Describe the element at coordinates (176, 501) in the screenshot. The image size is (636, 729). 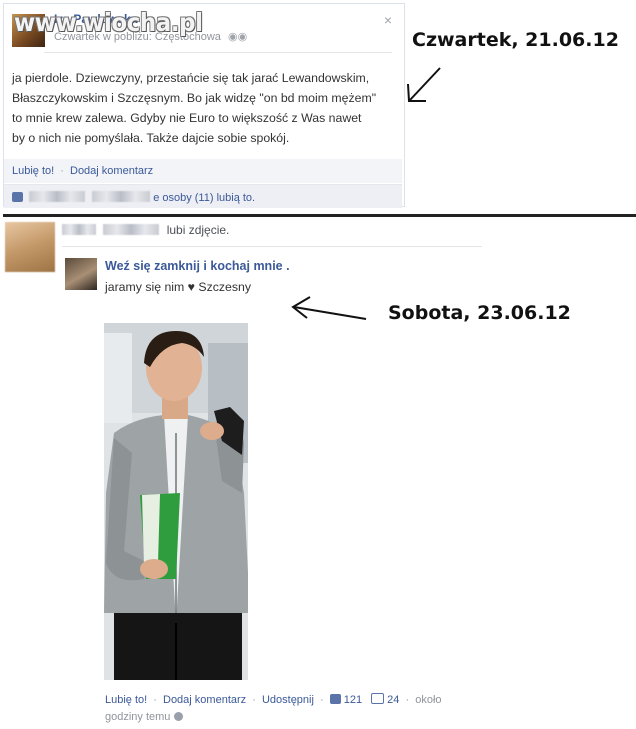
I see `post-photo` at that location.